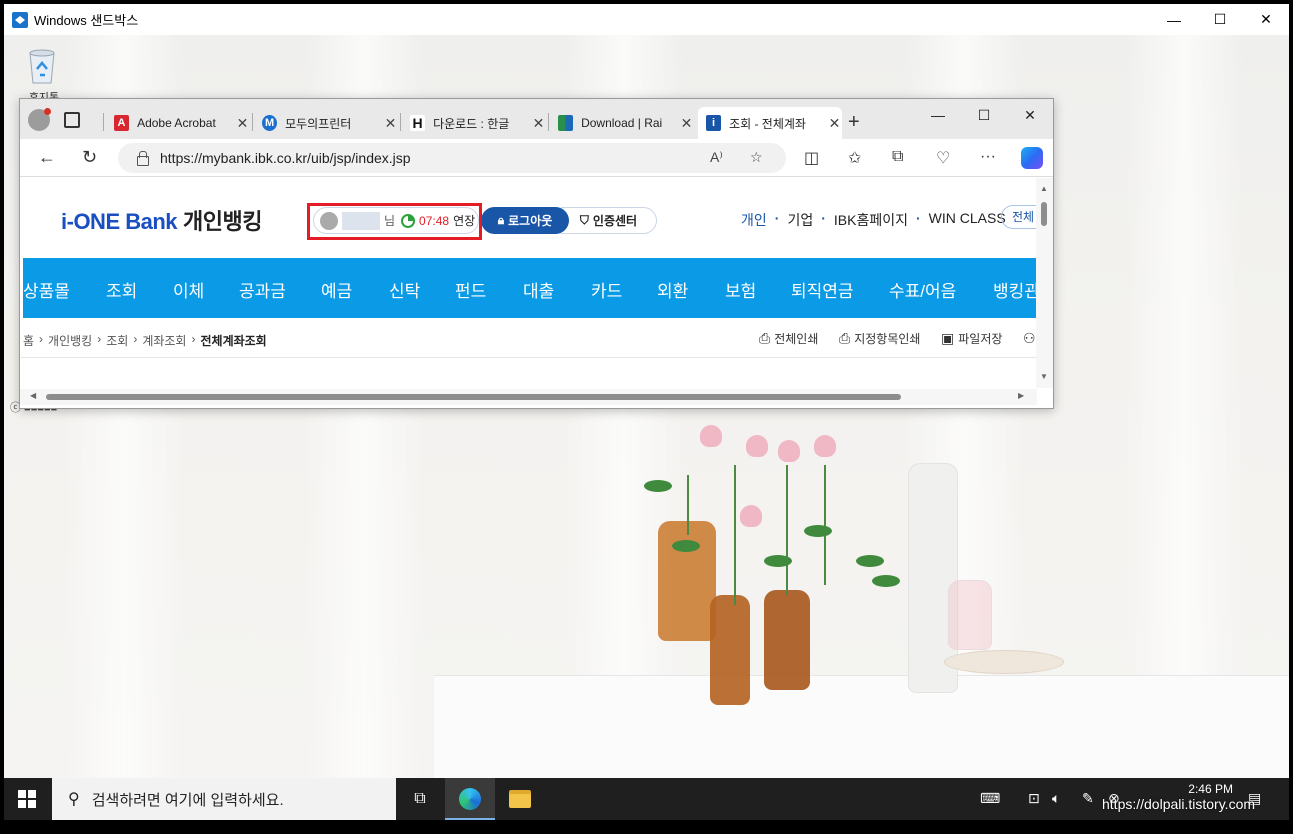 The width and height of the screenshot is (1293, 834). I want to click on gnb-item: 보험, so click(740, 289).